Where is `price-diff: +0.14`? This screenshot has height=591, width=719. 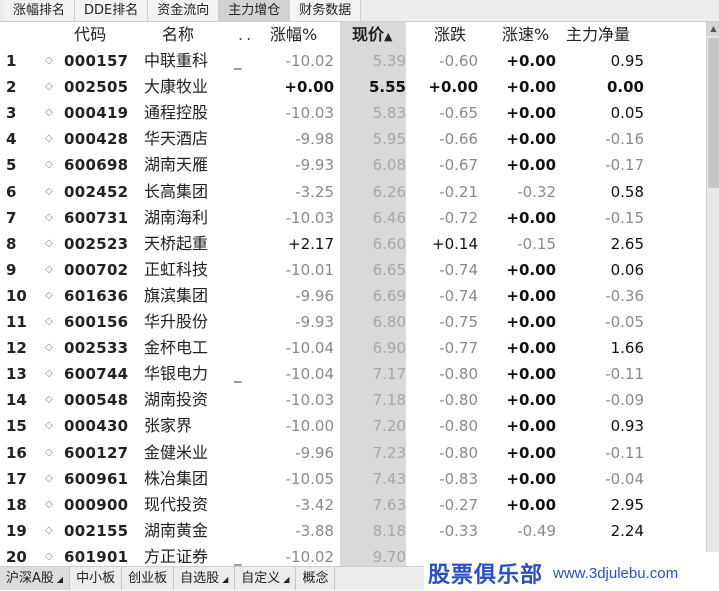
price-diff: +0.14 is located at coordinates (455, 243).